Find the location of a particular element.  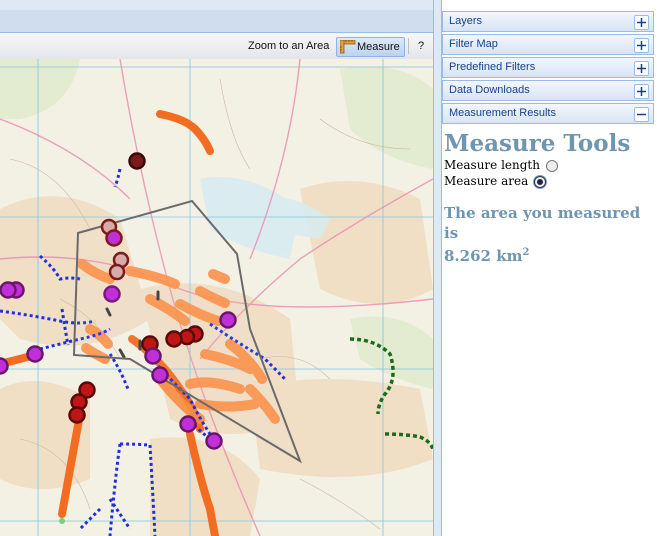

accordion-predefined-filters: Predefined Filters is located at coordinates (548, 67).